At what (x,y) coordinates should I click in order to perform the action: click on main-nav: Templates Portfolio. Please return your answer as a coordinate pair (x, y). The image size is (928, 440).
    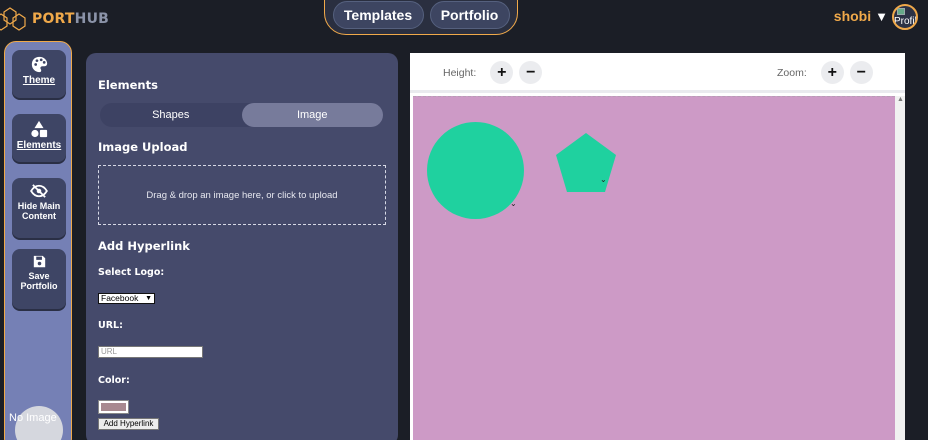
    Looking at the image, I should click on (421, 17).